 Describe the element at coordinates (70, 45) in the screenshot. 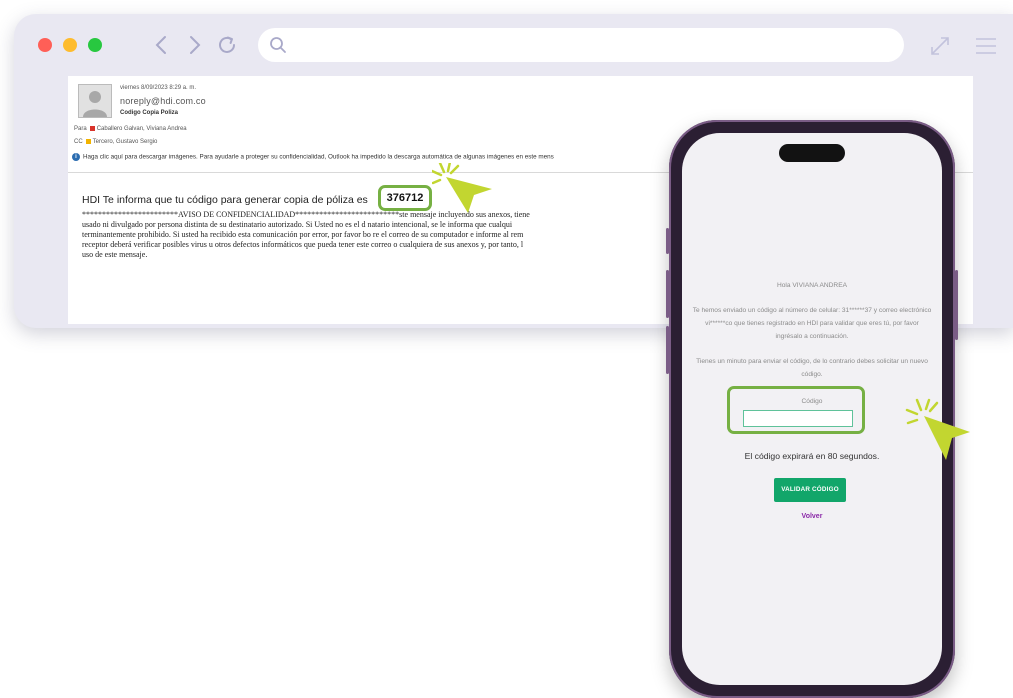

I see `minimize-window-button` at that location.